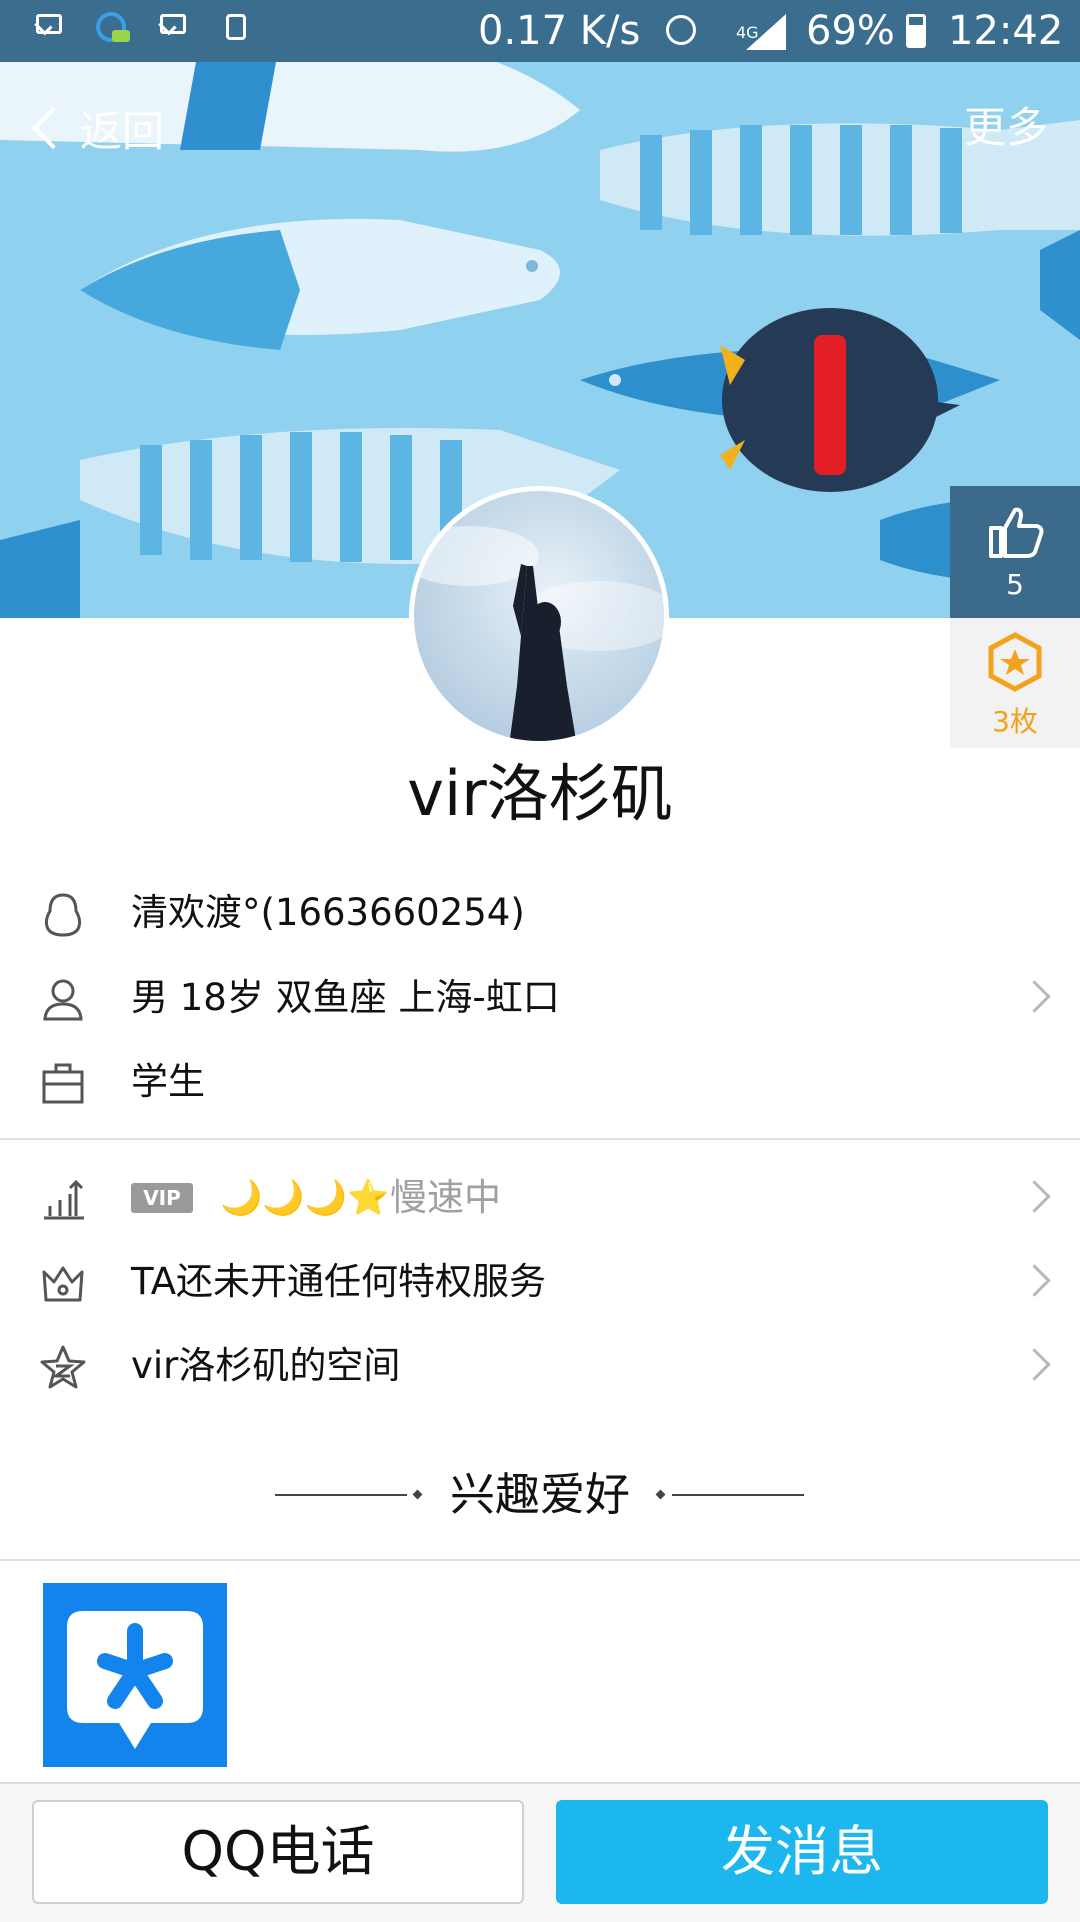 This screenshot has height=1922, width=1080. I want to click on chevron-left-icon, so click(53, 128).